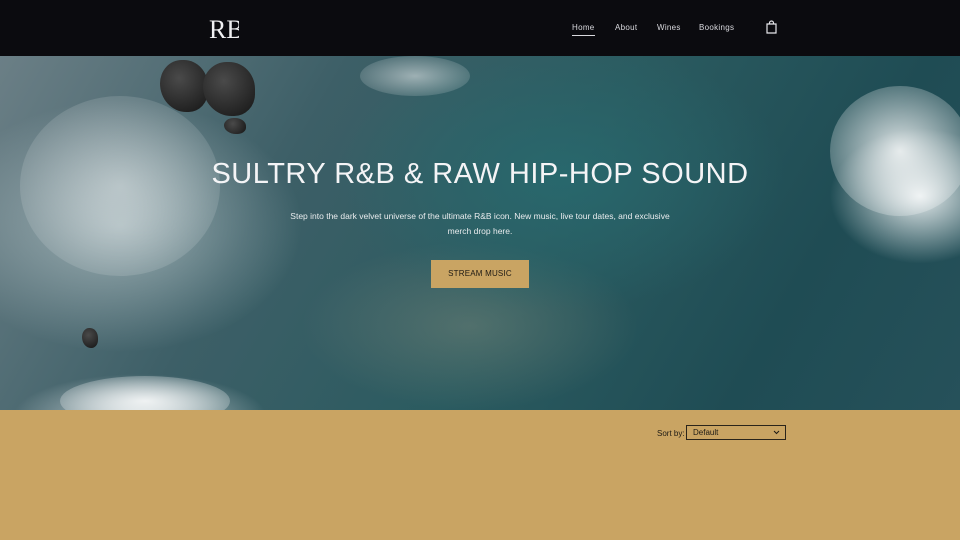 Image resolution: width=960 pixels, height=540 pixels. I want to click on shopping-bag-icon, so click(771, 27).